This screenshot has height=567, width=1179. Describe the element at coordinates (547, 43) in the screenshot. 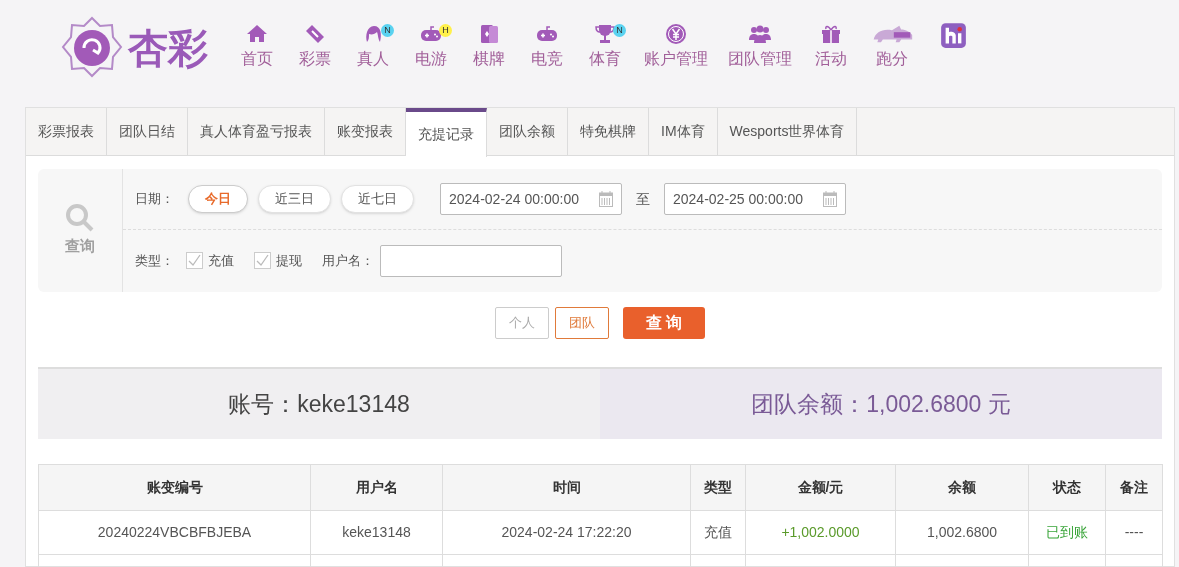

I see `nav-item: 电竞` at that location.